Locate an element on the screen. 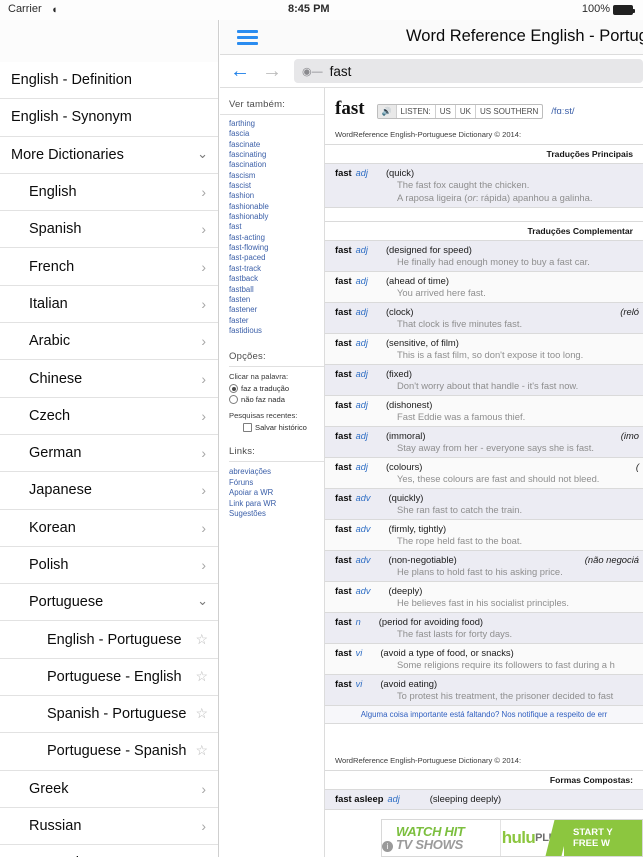 This screenshot has width=643, height=857. see-also-word: fastball is located at coordinates (276, 290).